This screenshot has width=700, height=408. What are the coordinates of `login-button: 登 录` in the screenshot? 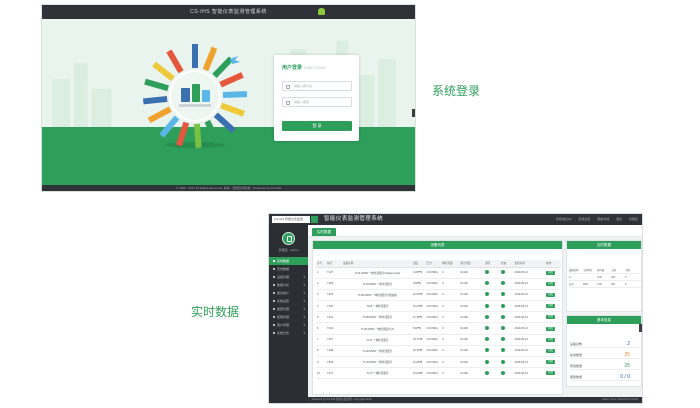 It's located at (317, 126).